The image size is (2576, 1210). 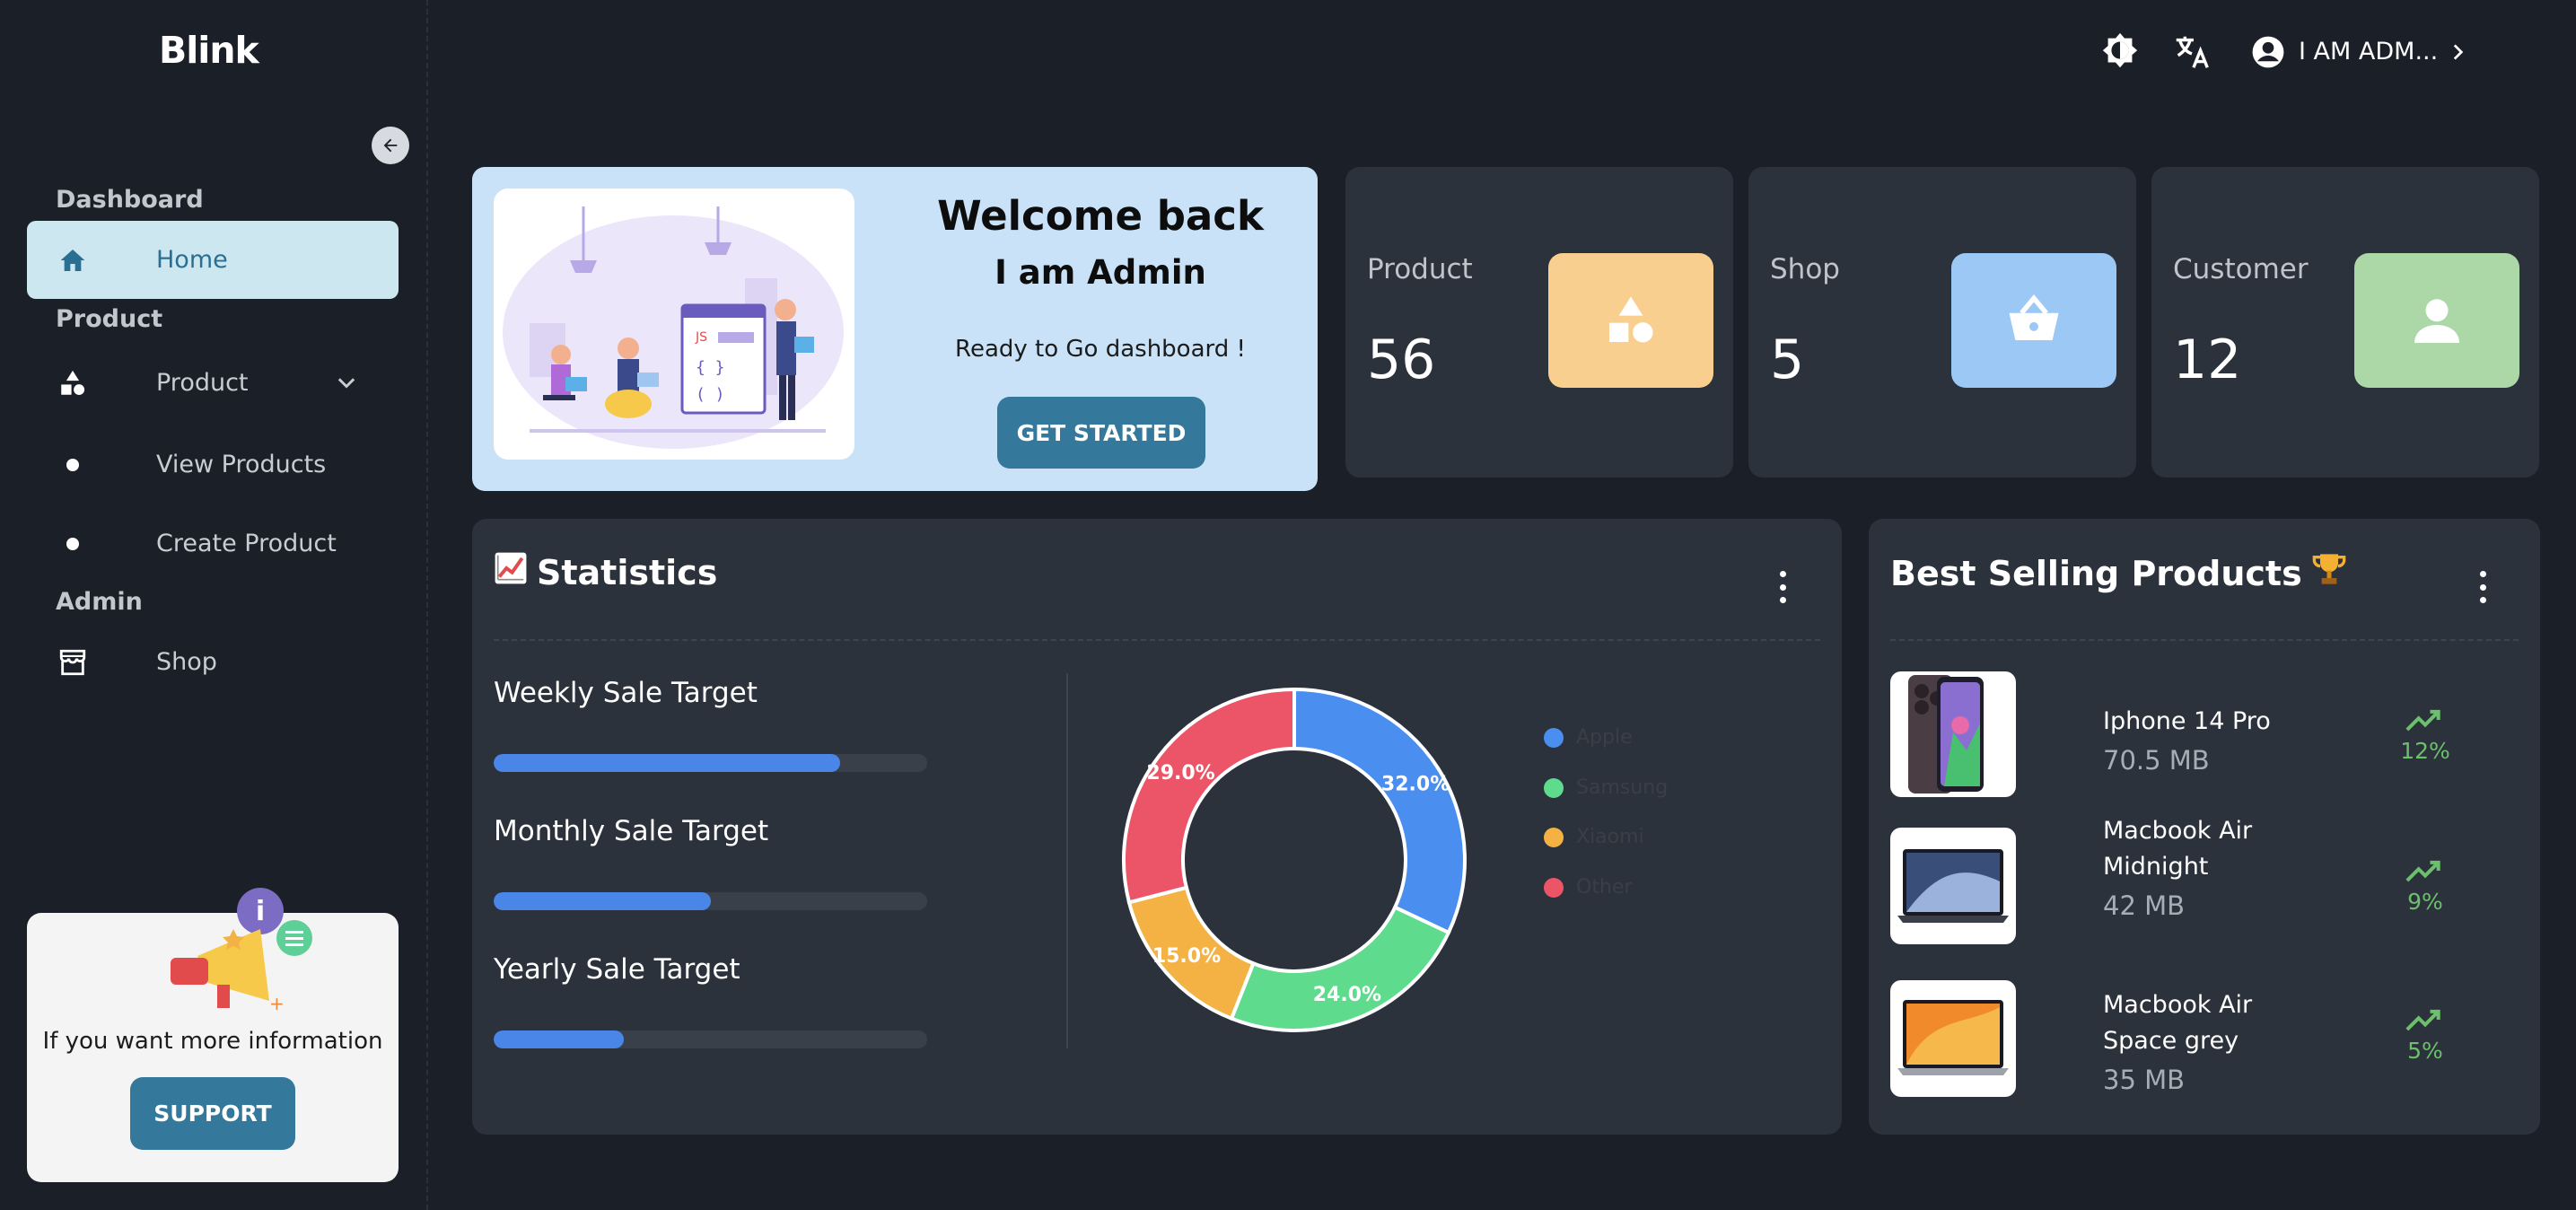 I want to click on monthly-target-bar, so click(x=710, y=901).